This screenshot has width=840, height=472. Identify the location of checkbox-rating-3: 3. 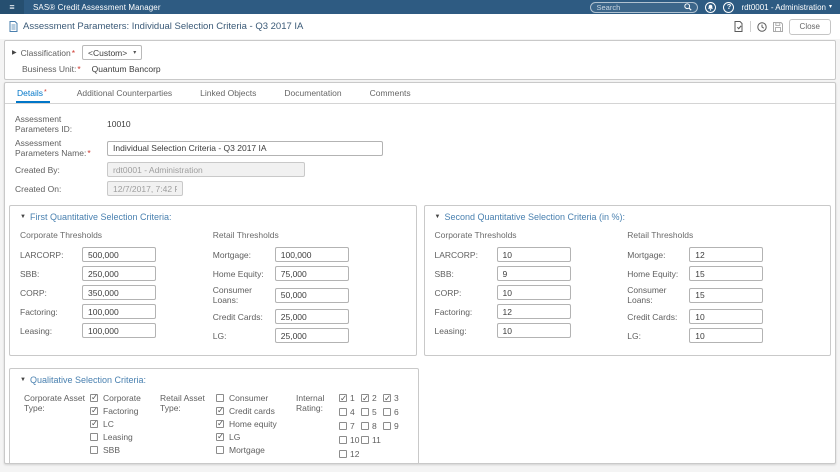
(394, 398).